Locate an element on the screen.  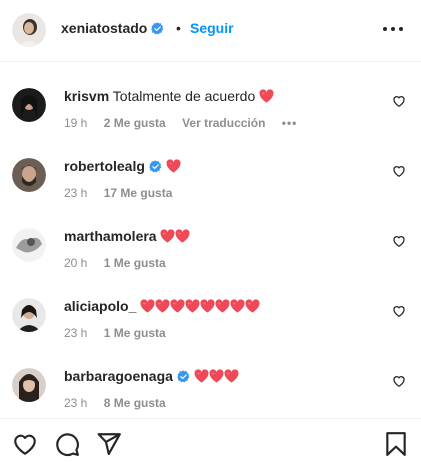
comment-item: aliciapolo_ 23 h 1 Me gusta is located at coordinates (210, 322).